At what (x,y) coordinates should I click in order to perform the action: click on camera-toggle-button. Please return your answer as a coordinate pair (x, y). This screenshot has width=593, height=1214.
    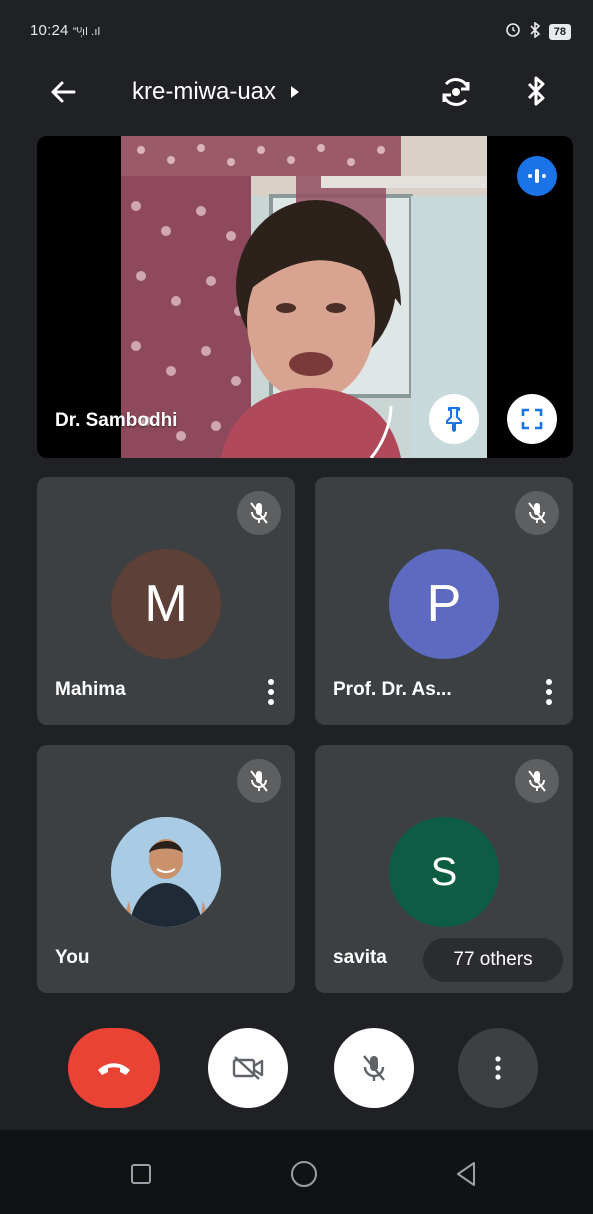
    Looking at the image, I should click on (248, 1068).